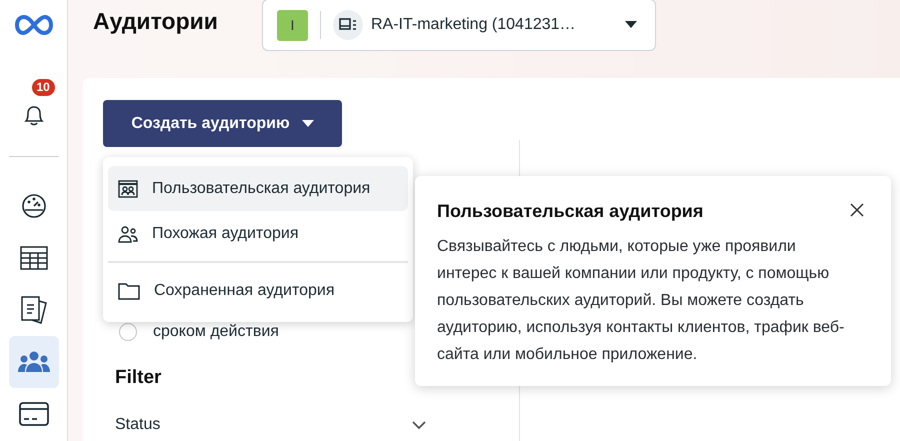 The height and width of the screenshot is (441, 900). I want to click on account-badge: I, so click(292, 25).